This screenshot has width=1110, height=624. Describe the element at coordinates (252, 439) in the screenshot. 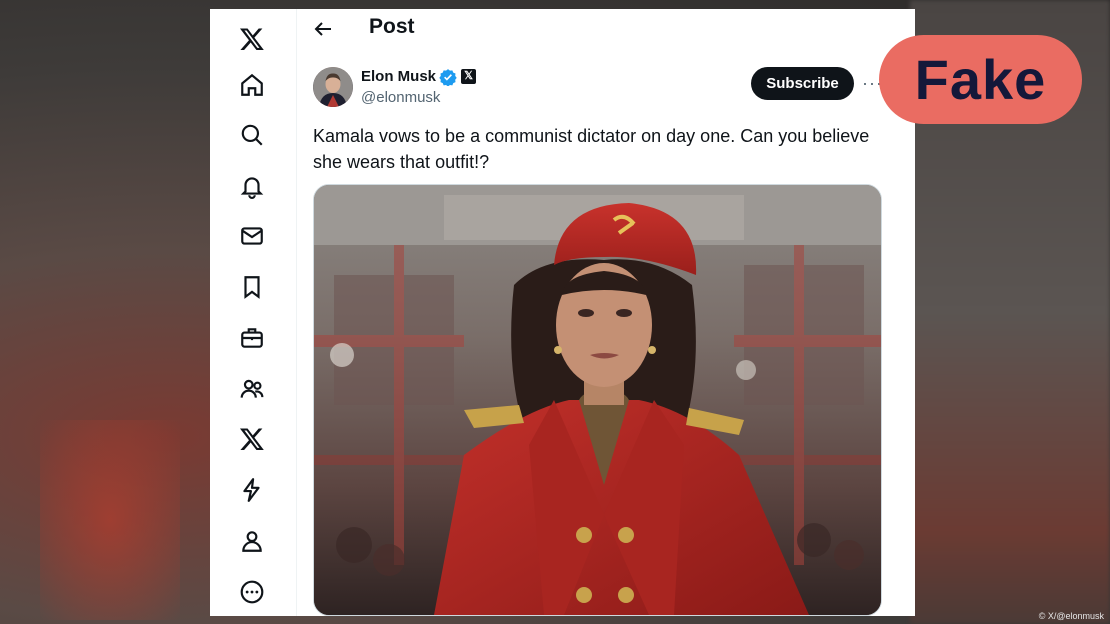

I see `x-premium-icon` at that location.